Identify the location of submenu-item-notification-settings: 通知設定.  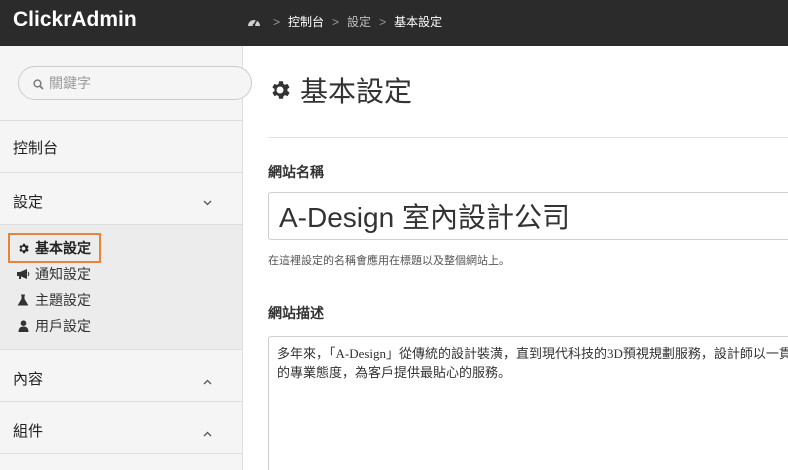
(53, 274).